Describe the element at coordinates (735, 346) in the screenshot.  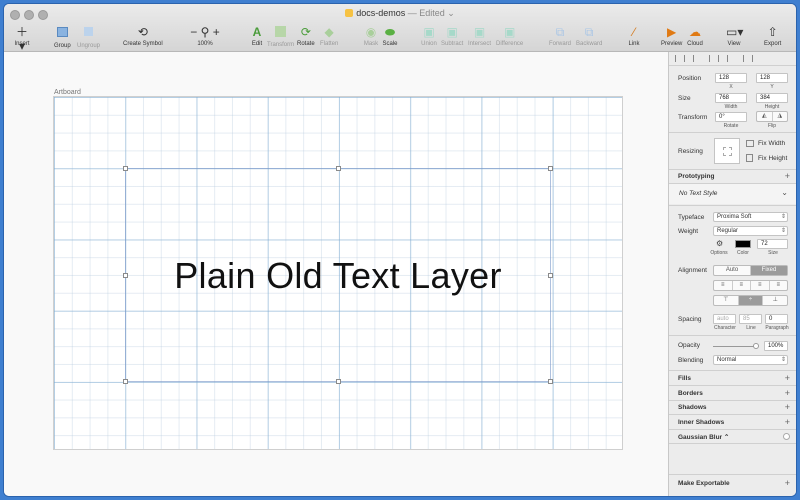
I see `opacity-slider` at that location.